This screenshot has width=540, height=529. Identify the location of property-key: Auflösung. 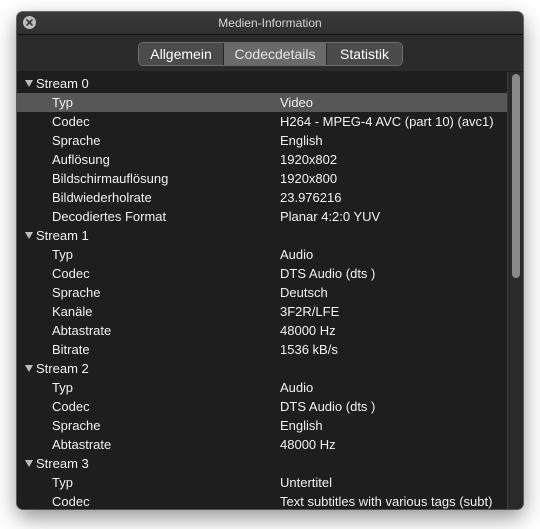
(81, 159).